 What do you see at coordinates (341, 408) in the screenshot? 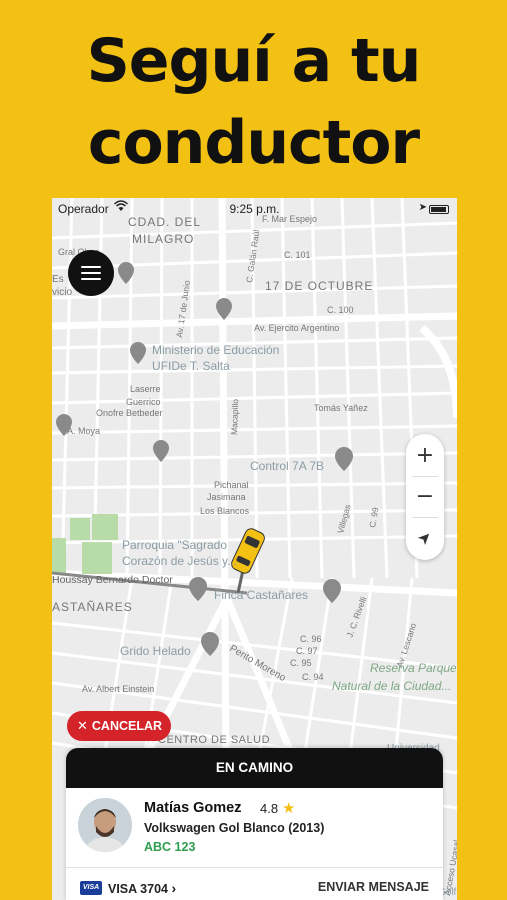
I see `map-label: Tomás Yañez` at bounding box center [341, 408].